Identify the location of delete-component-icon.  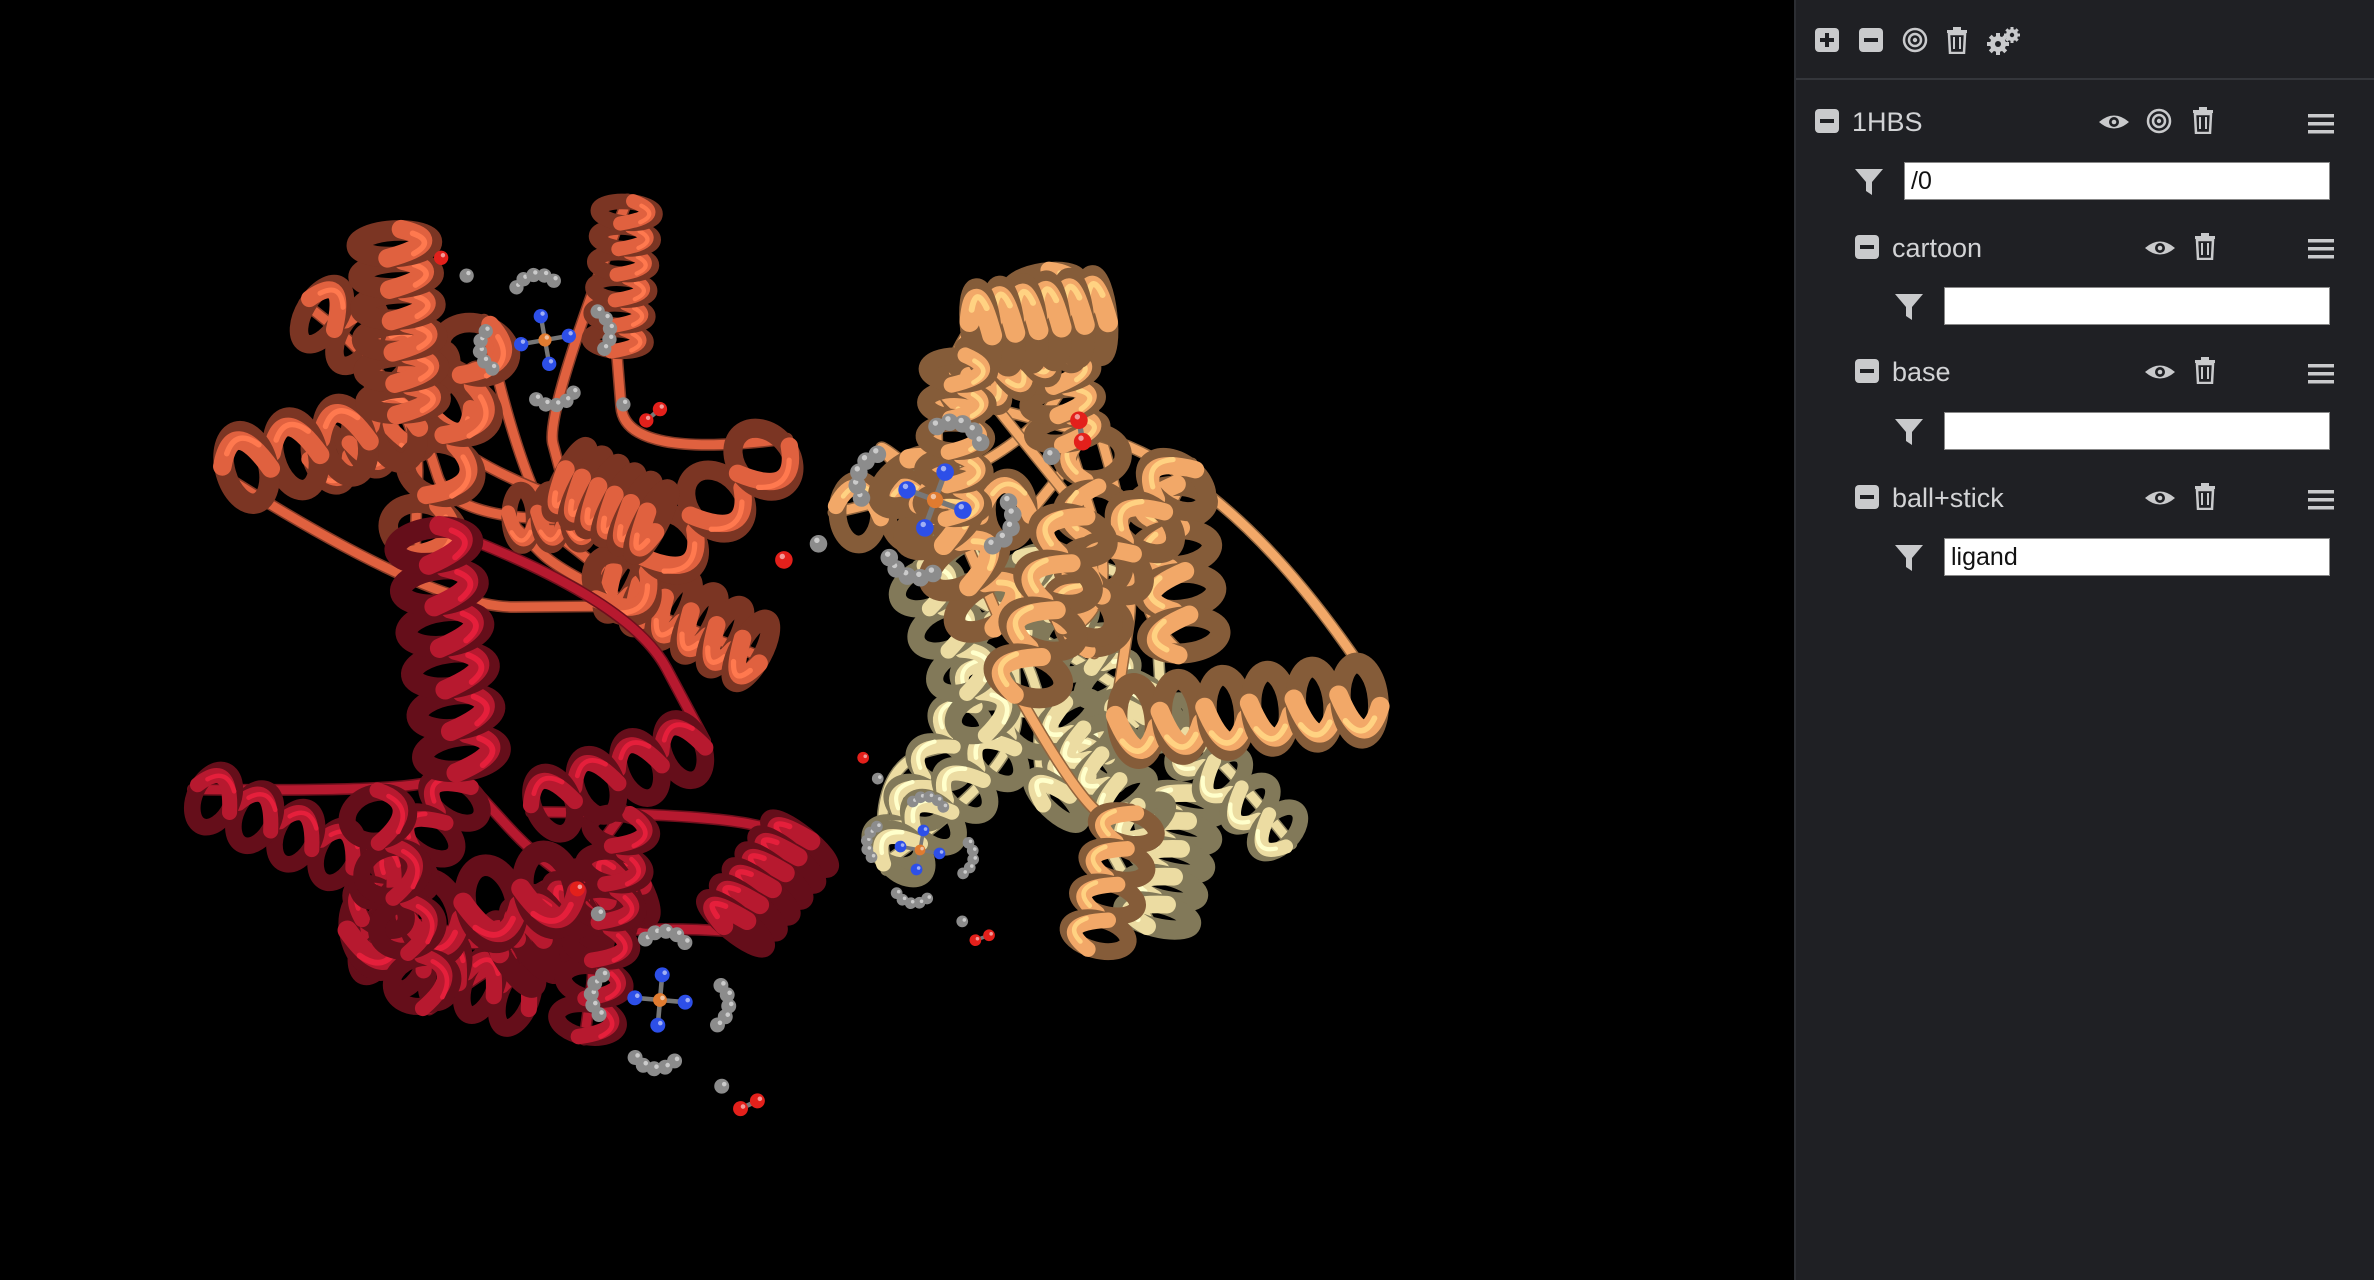
(2203, 120).